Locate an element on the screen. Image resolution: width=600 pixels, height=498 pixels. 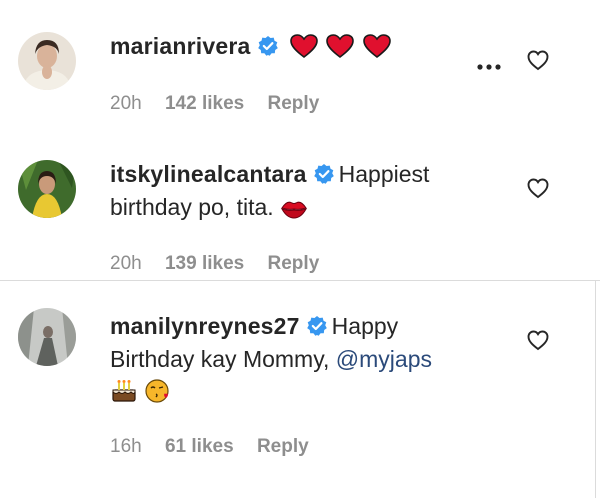
comment-text: Birthday kay Mommy, is located at coordinates (220, 359).